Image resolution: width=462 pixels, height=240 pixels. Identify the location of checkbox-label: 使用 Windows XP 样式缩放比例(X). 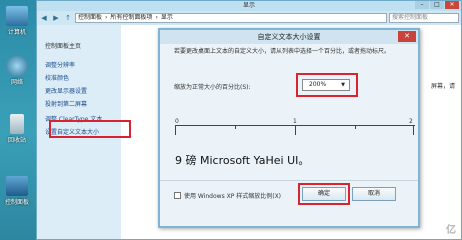
(233, 196).